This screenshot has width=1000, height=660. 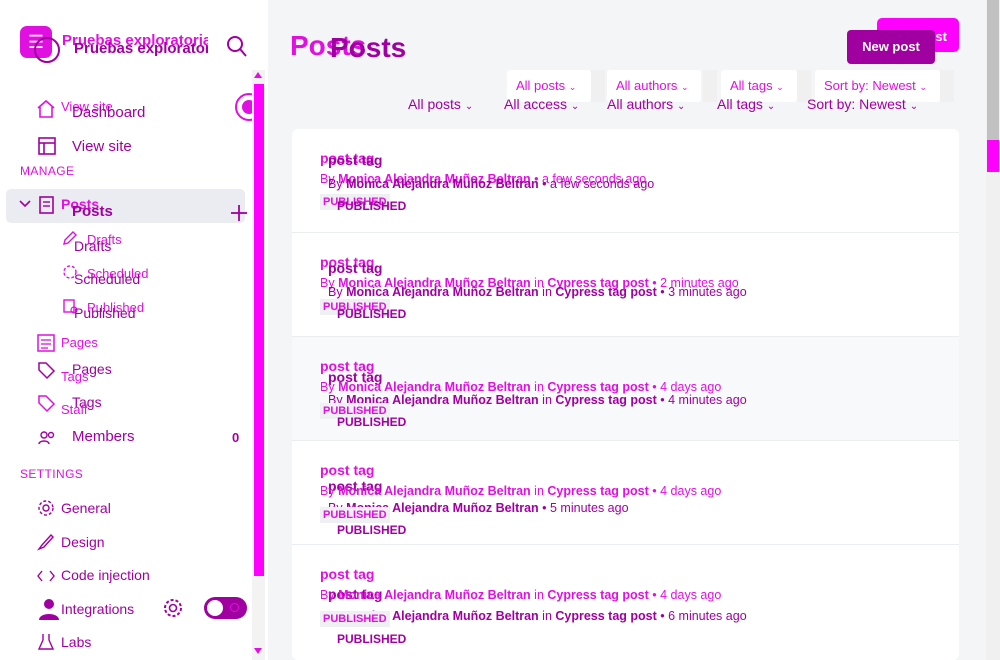 I want to click on filter-sort-label: Sort by: Newest, so click(x=856, y=104).